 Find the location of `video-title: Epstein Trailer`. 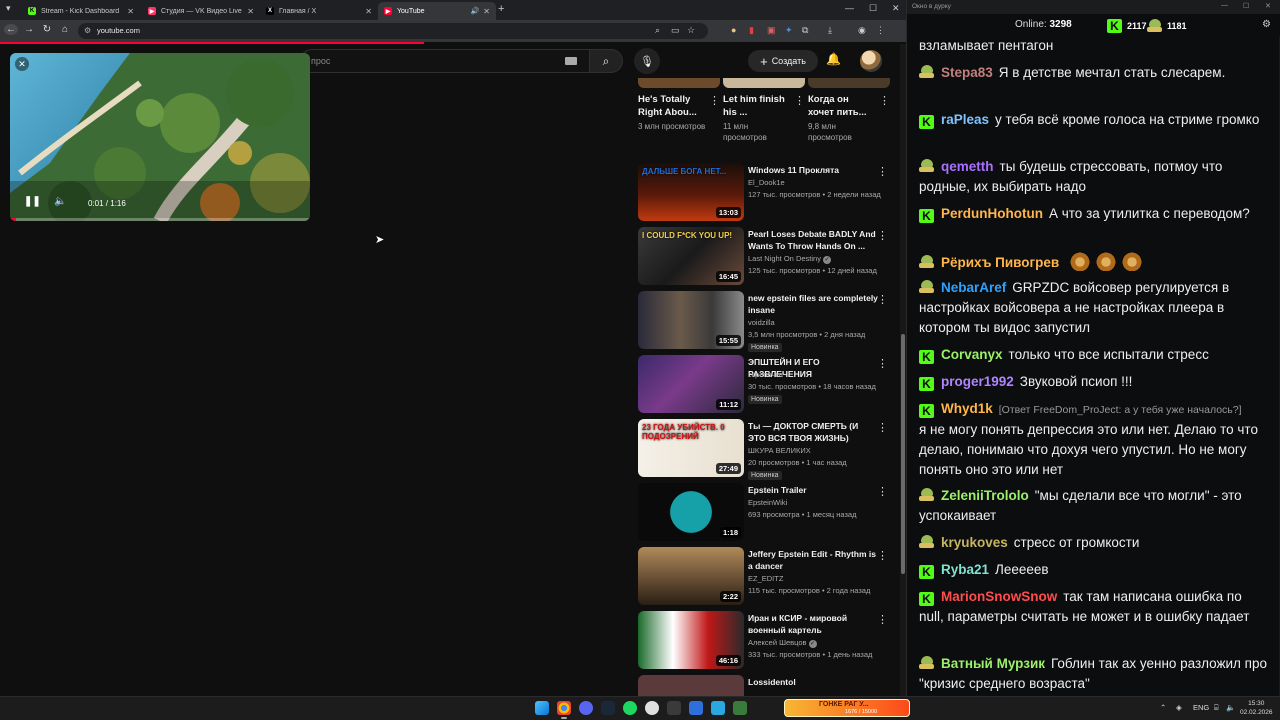

video-title: Epstein Trailer is located at coordinates (813, 491).